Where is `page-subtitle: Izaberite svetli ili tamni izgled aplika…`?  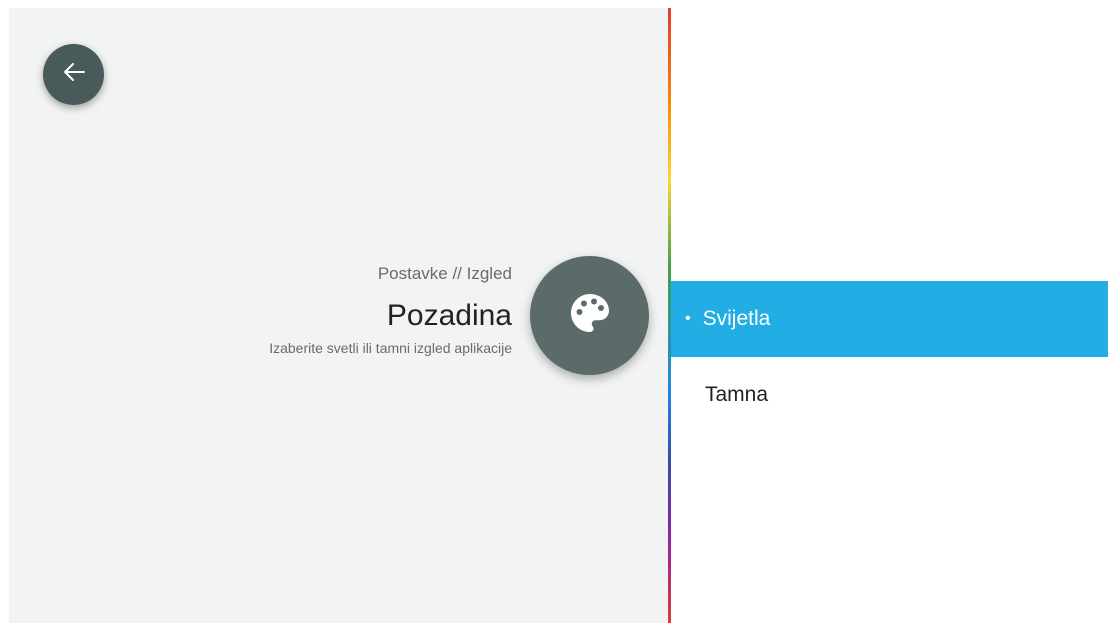 page-subtitle: Izaberite svetli ili tamni izgled aplika… is located at coordinates (390, 348).